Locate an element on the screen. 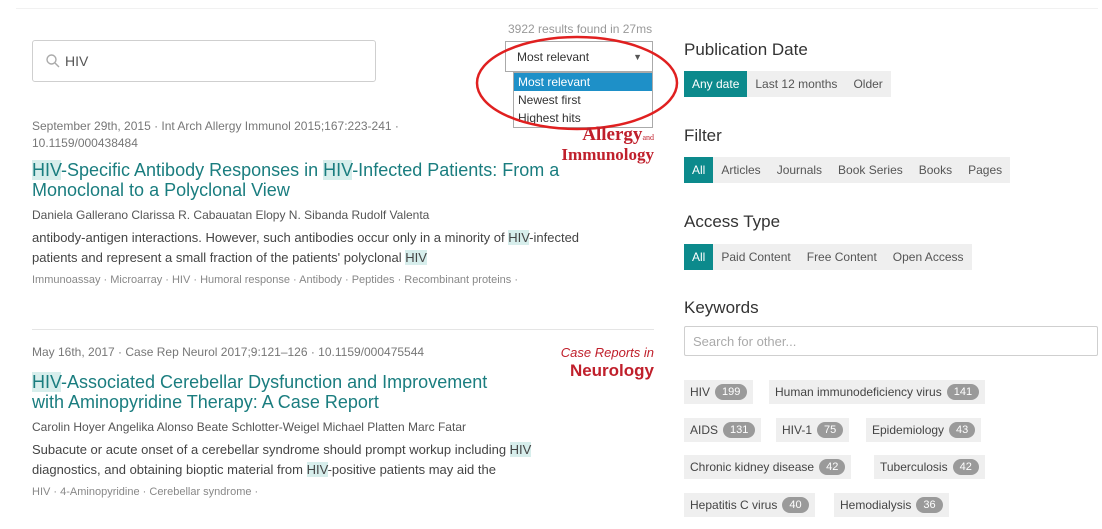 The height and width of the screenshot is (529, 1102). sort-option-newest-first: Newest first is located at coordinates (583, 100).